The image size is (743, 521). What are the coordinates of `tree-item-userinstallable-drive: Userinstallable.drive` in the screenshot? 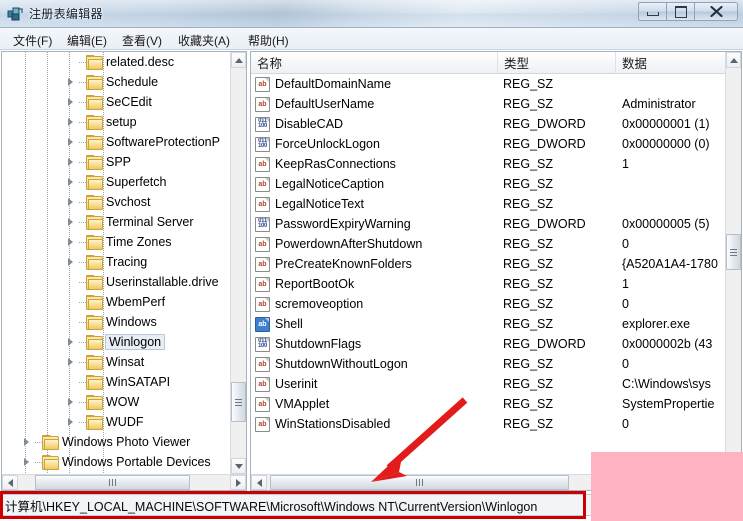 It's located at (116, 282).